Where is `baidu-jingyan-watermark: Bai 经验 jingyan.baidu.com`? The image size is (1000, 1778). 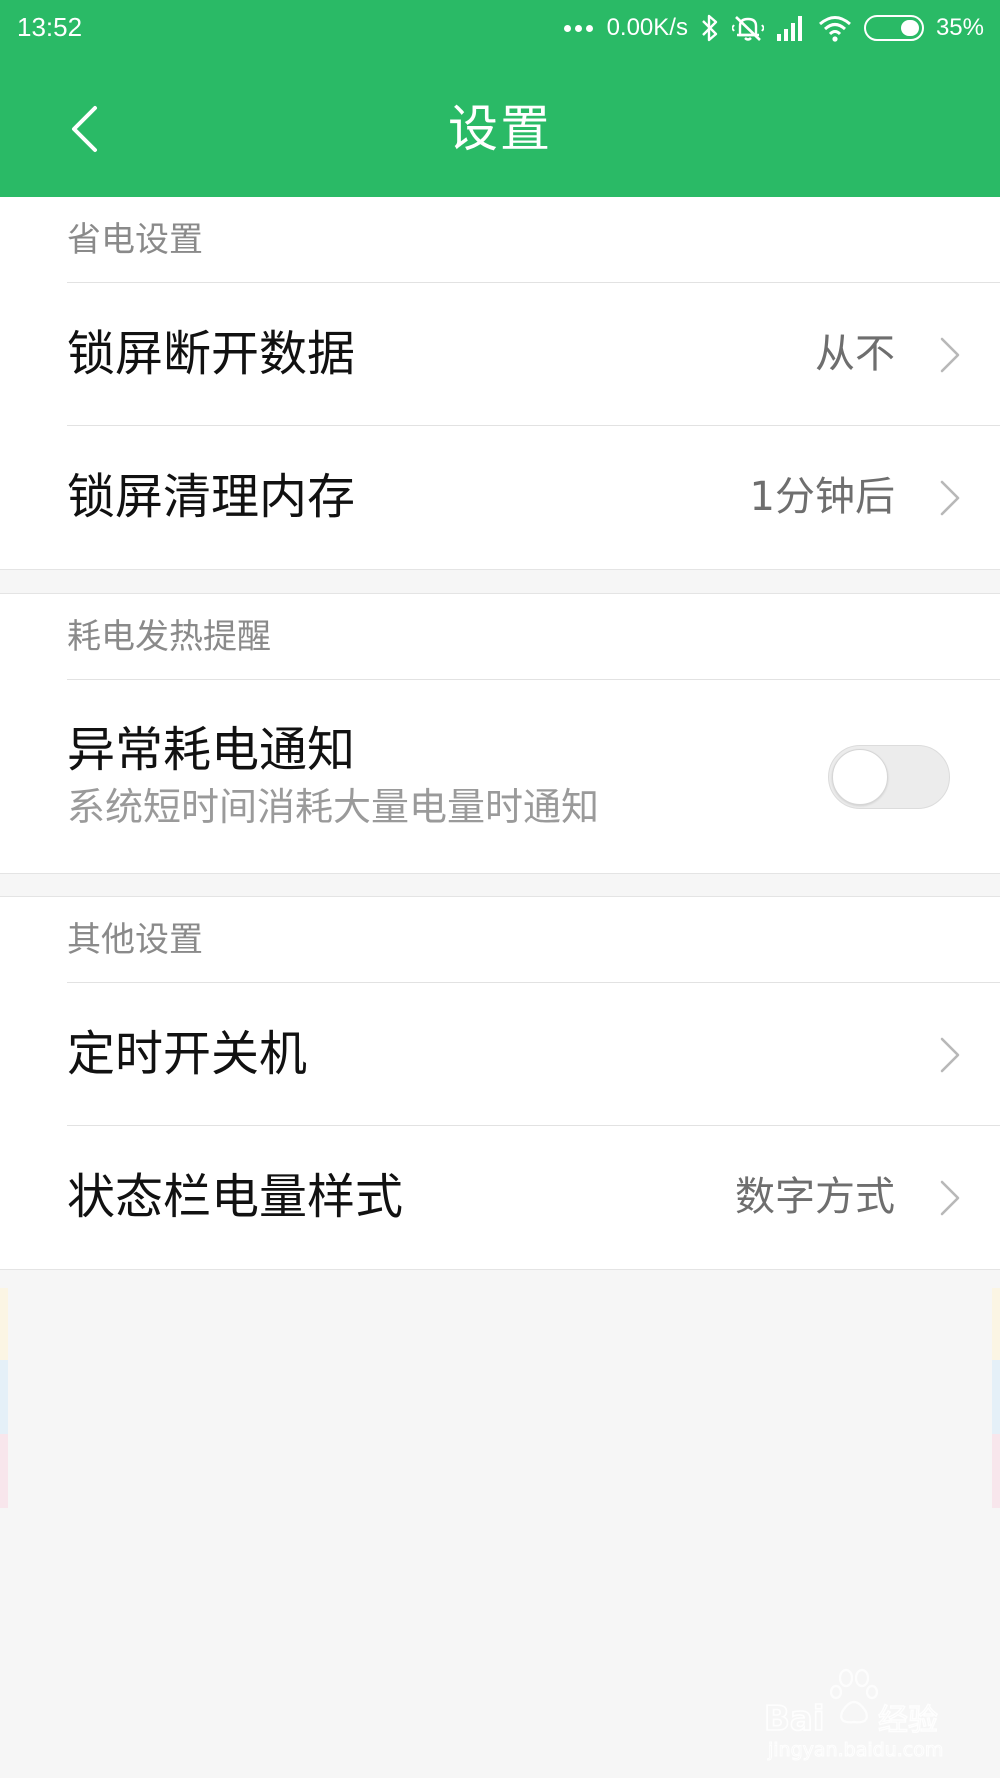 baidu-jingyan-watermark: Bai 经验 jingyan.baidu.com is located at coordinates (853, 1716).